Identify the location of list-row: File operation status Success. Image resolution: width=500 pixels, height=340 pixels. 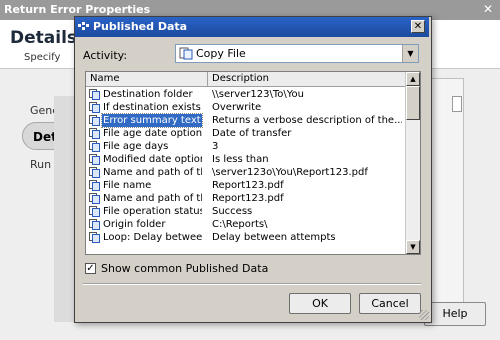
(246, 211).